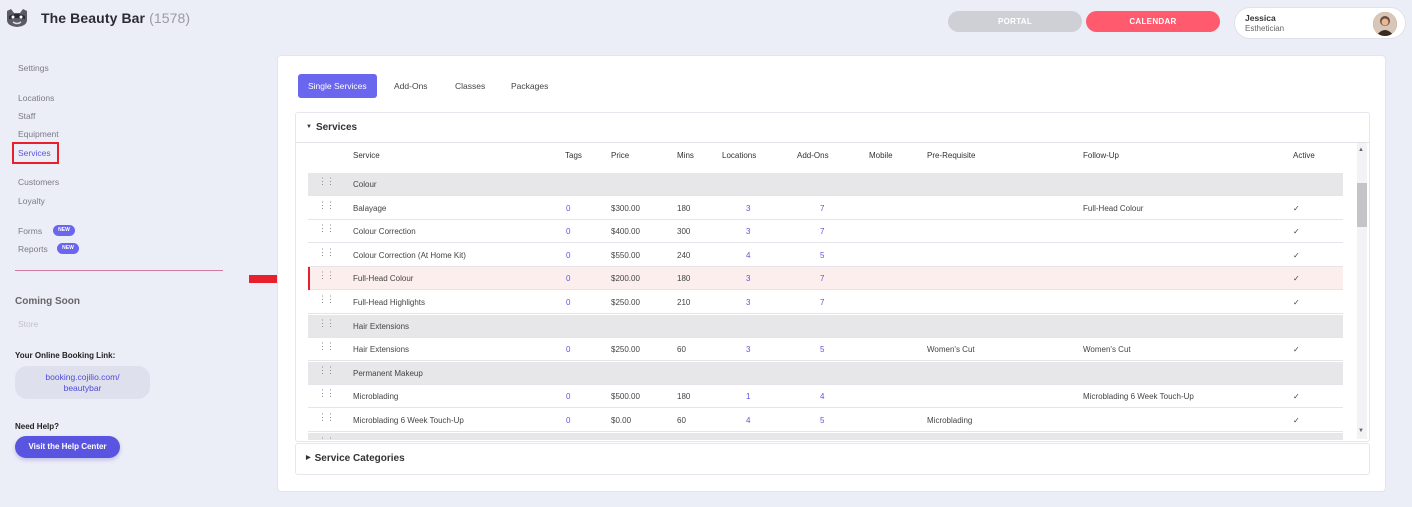  Describe the element at coordinates (82, 377) in the screenshot. I see `booking-link-line1: booking.cojilio.com/` at that location.